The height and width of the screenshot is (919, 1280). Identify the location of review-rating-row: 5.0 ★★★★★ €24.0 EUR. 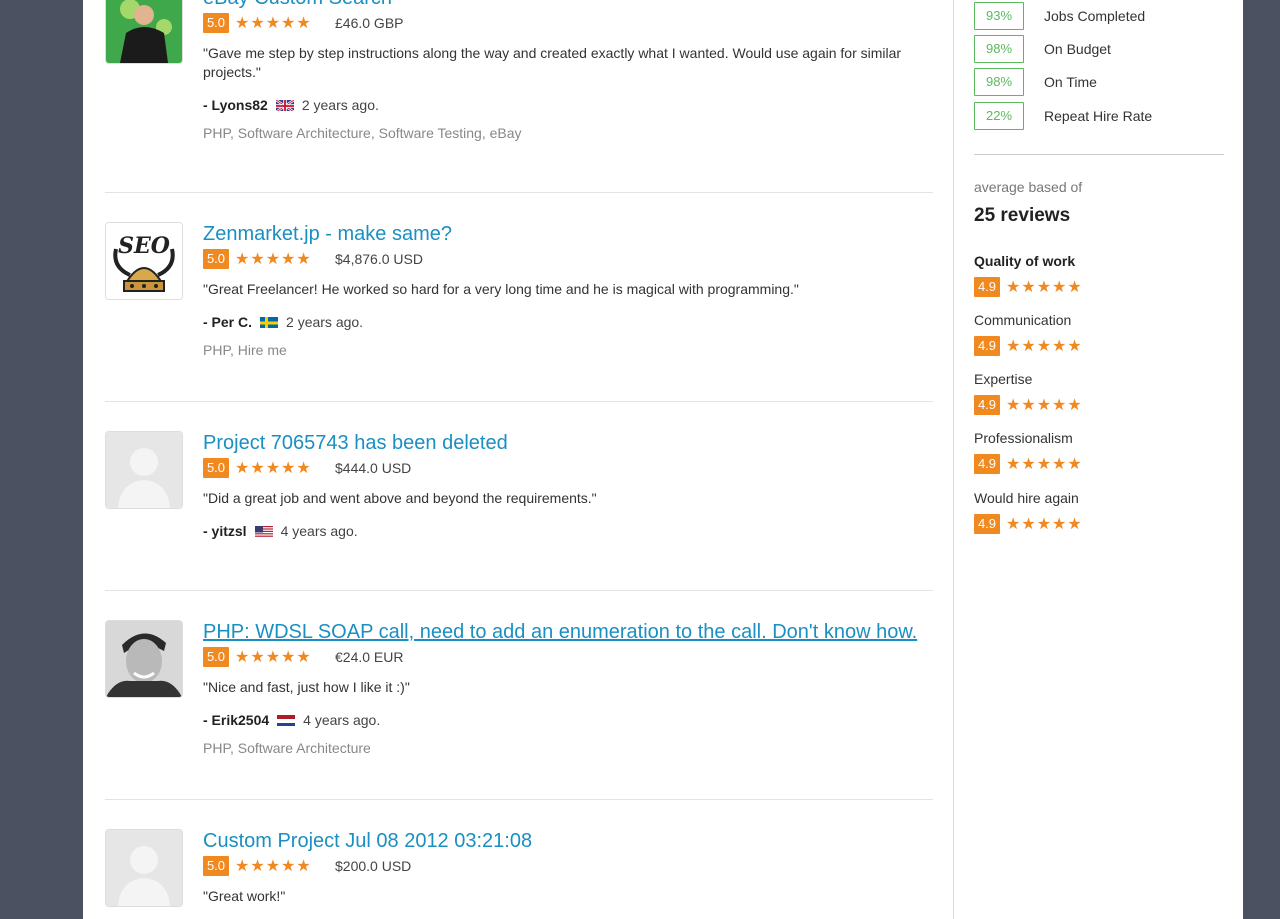
(568, 657).